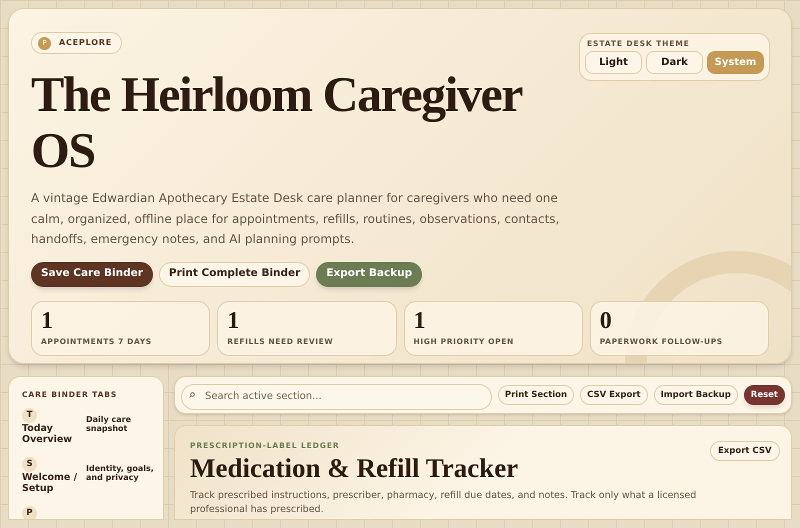  I want to click on tab-initial: P, so click(29, 512).